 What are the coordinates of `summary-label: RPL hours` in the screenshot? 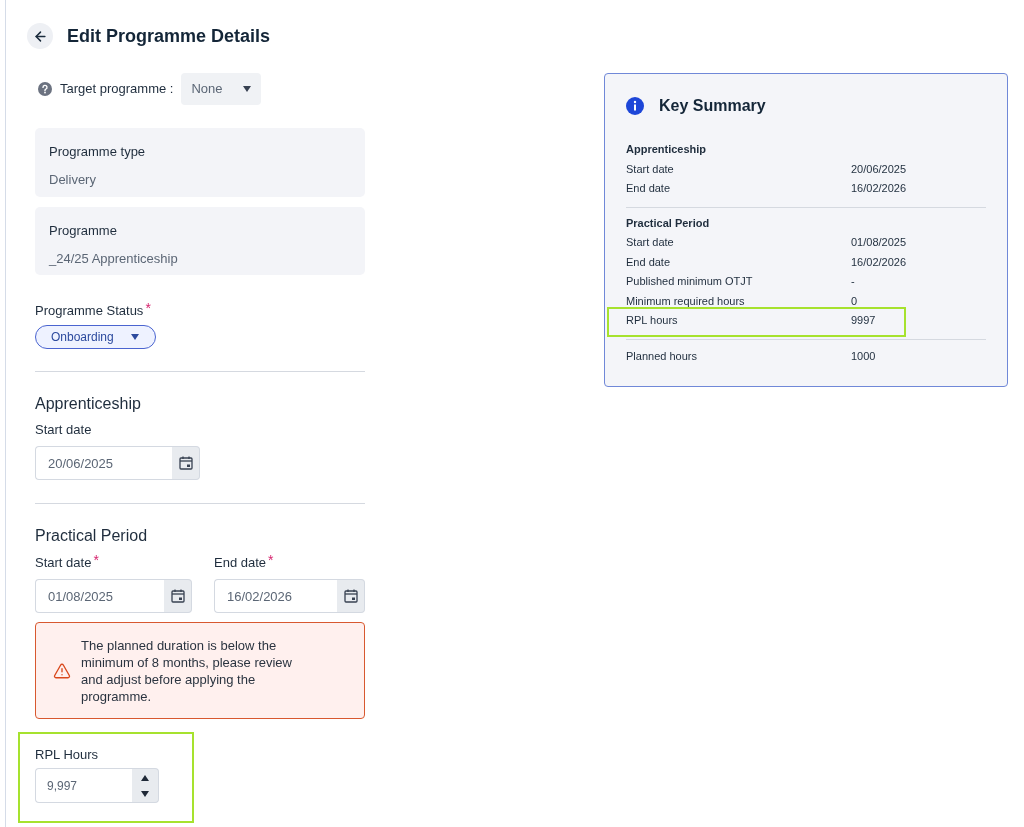 It's located at (652, 320).